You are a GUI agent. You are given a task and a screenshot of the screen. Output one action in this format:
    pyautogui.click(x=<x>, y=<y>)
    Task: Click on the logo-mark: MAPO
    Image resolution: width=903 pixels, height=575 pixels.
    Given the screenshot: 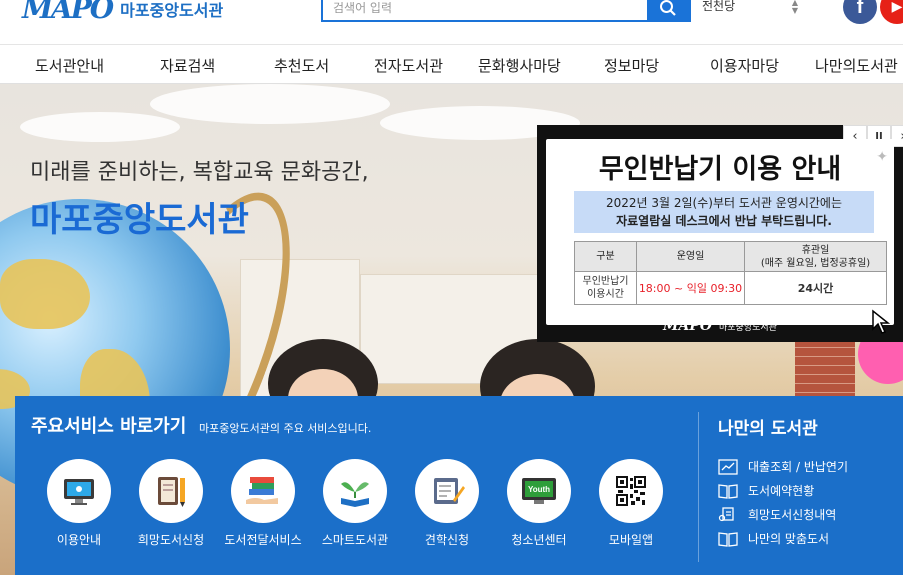 What is the action you would take?
    pyautogui.click(x=68, y=12)
    